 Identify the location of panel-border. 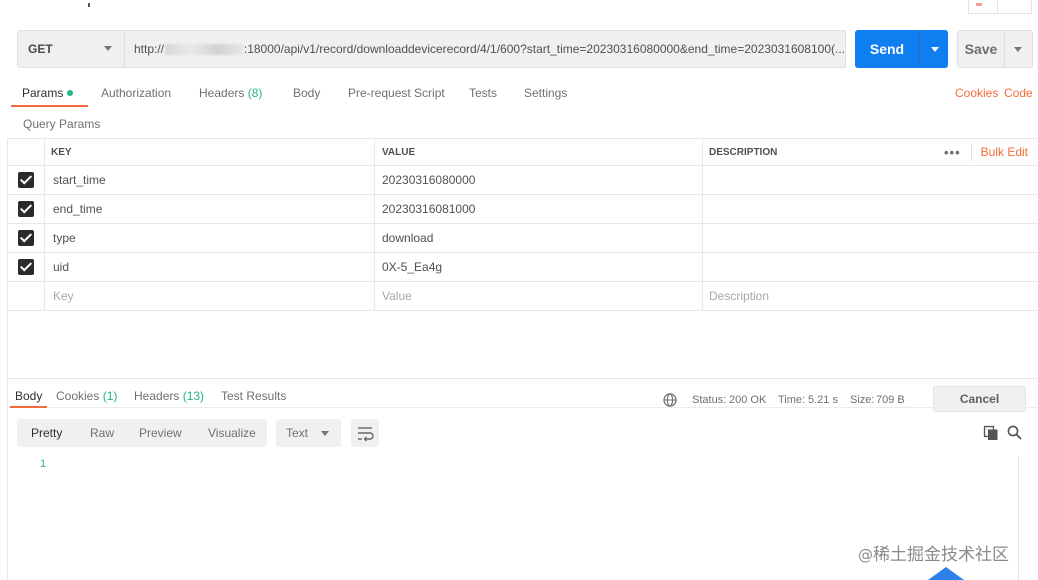
(7, 359).